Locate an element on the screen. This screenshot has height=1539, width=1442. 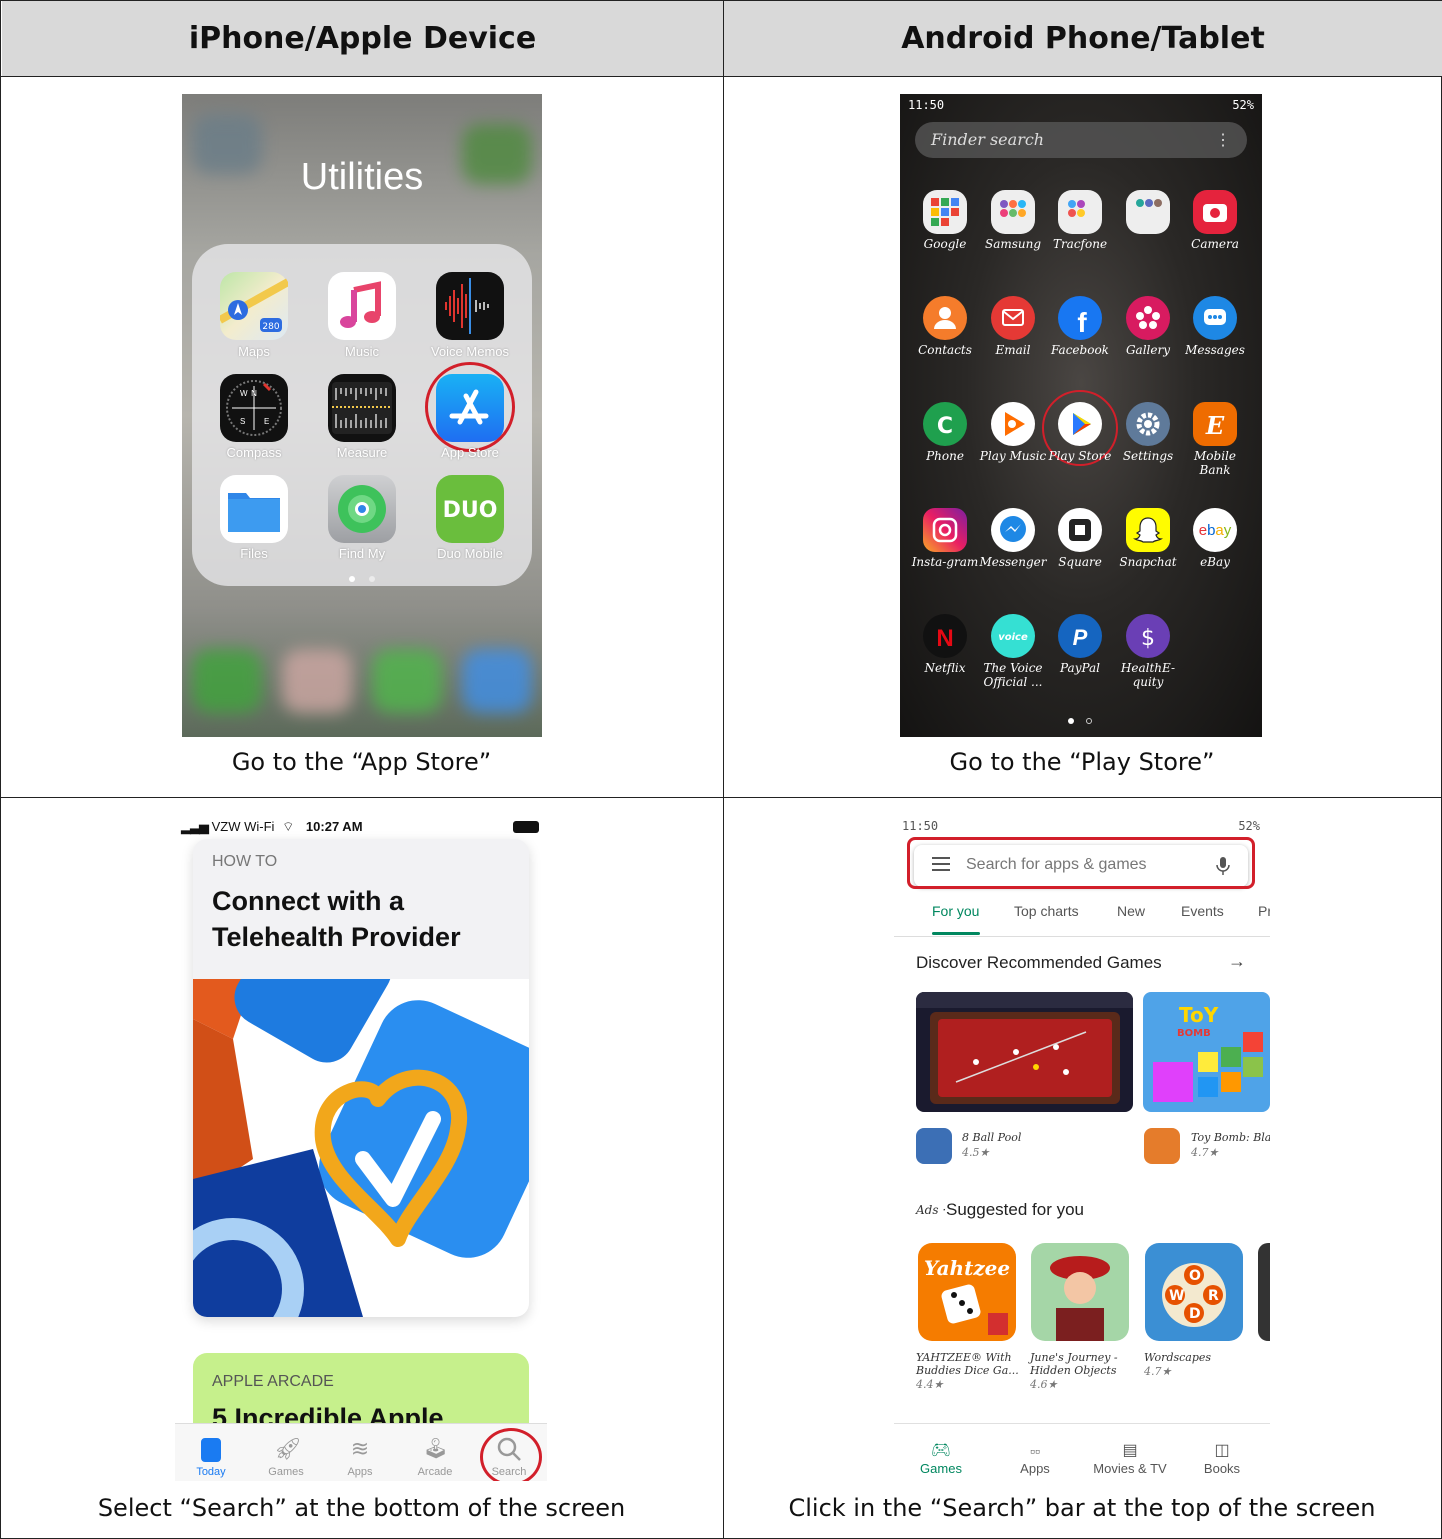
tab-for-you: For you is located at coordinates (955, 911).